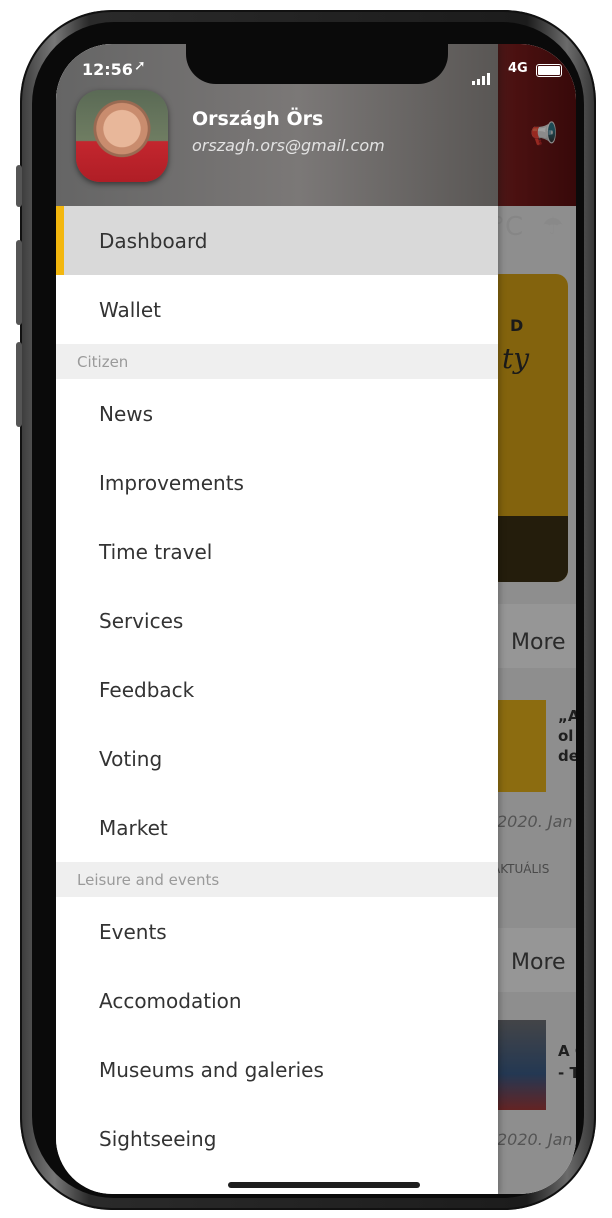  I want to click on section-header-citizen: Citizen, so click(277, 361).